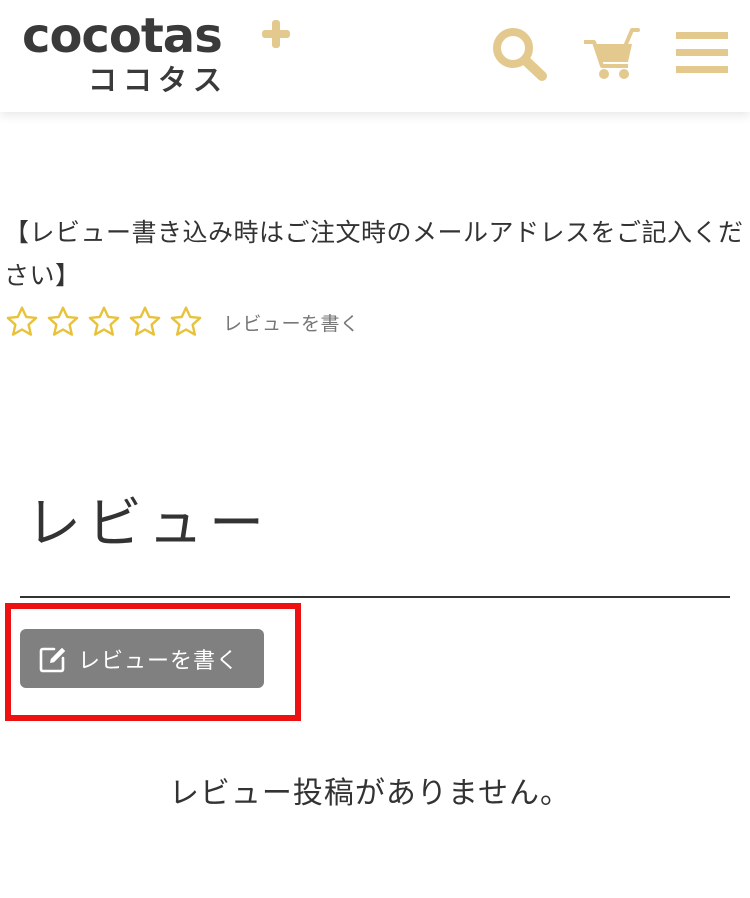 The image size is (750, 898). I want to click on write-review-button: レビューを書く, so click(142, 658).